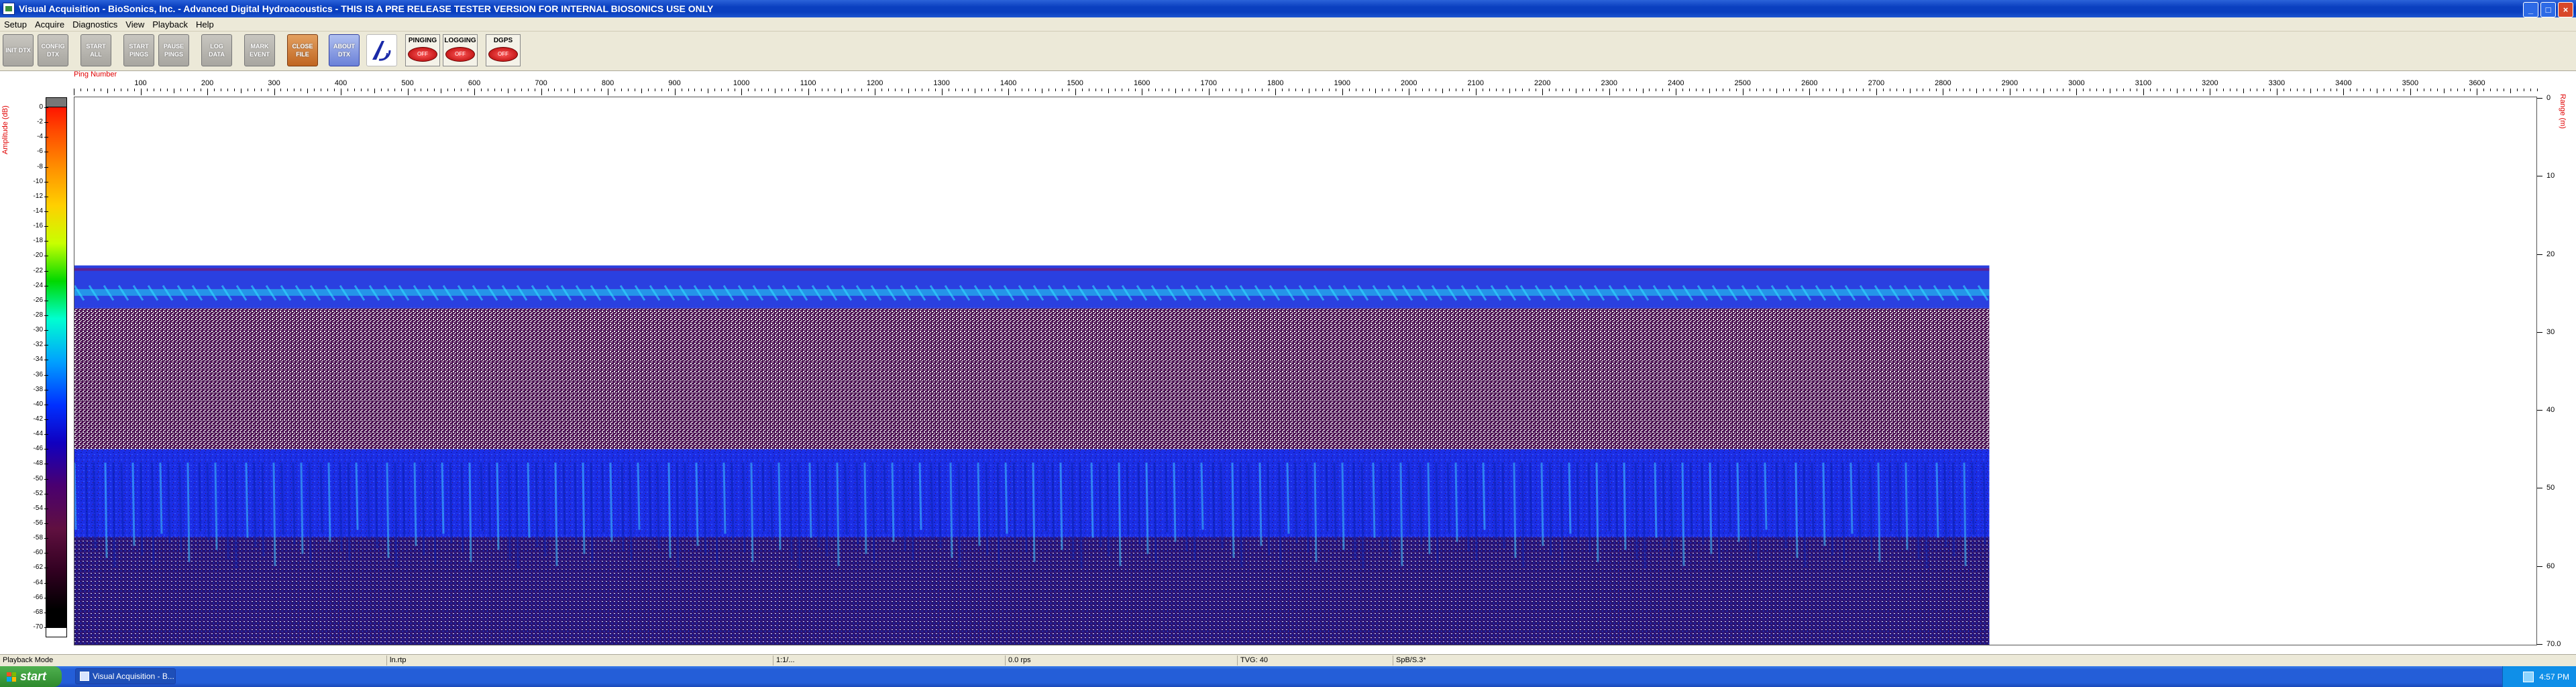 The width and height of the screenshot is (2576, 687). What do you see at coordinates (607, 83) in the screenshot?
I see `x-tick-label: 800` at bounding box center [607, 83].